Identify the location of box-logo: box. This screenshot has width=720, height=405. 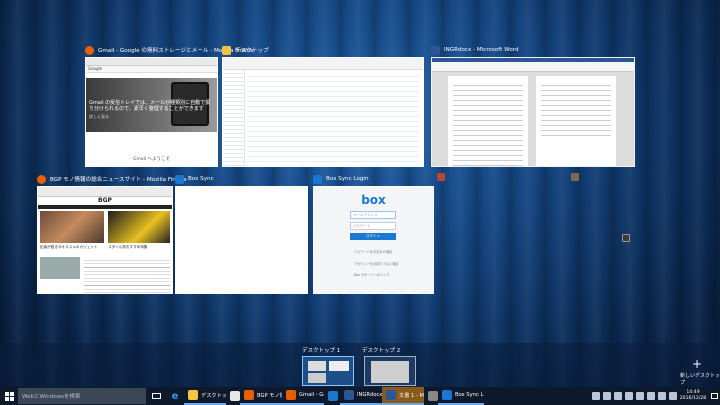
(373, 200).